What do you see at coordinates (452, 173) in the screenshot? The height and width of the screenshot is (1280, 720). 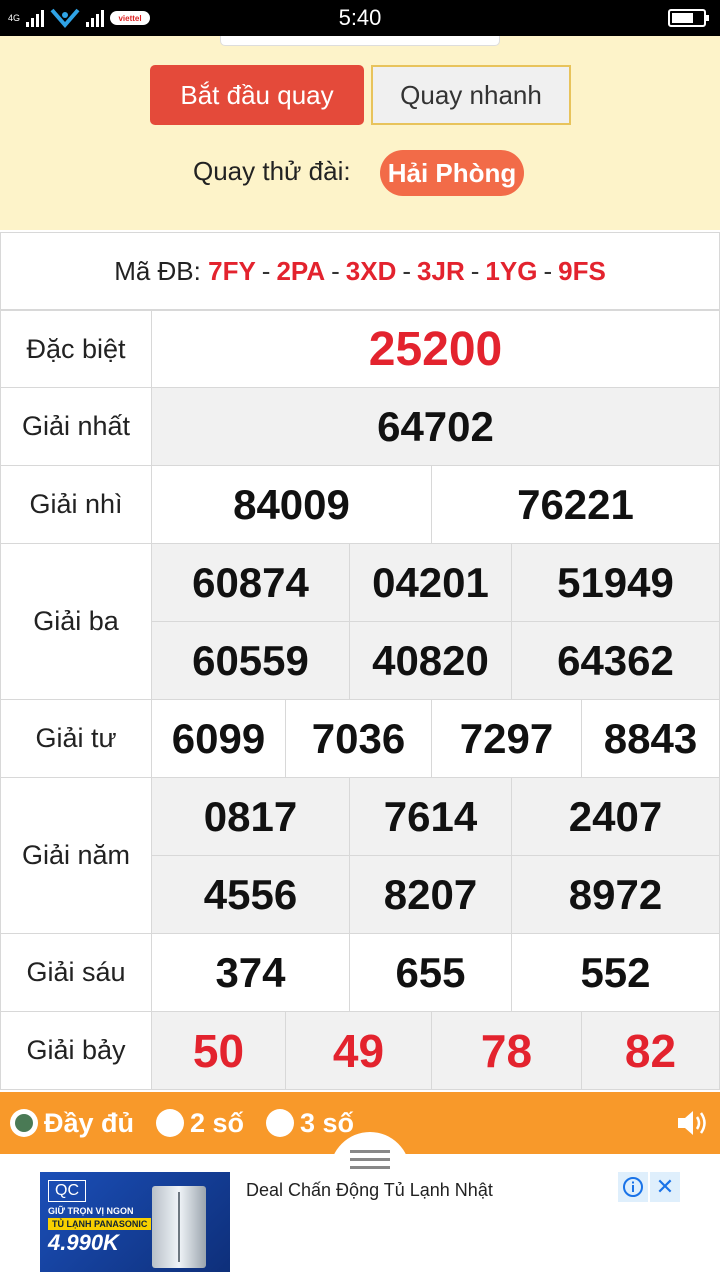 I see `station-selector: Hải Phòng` at bounding box center [452, 173].